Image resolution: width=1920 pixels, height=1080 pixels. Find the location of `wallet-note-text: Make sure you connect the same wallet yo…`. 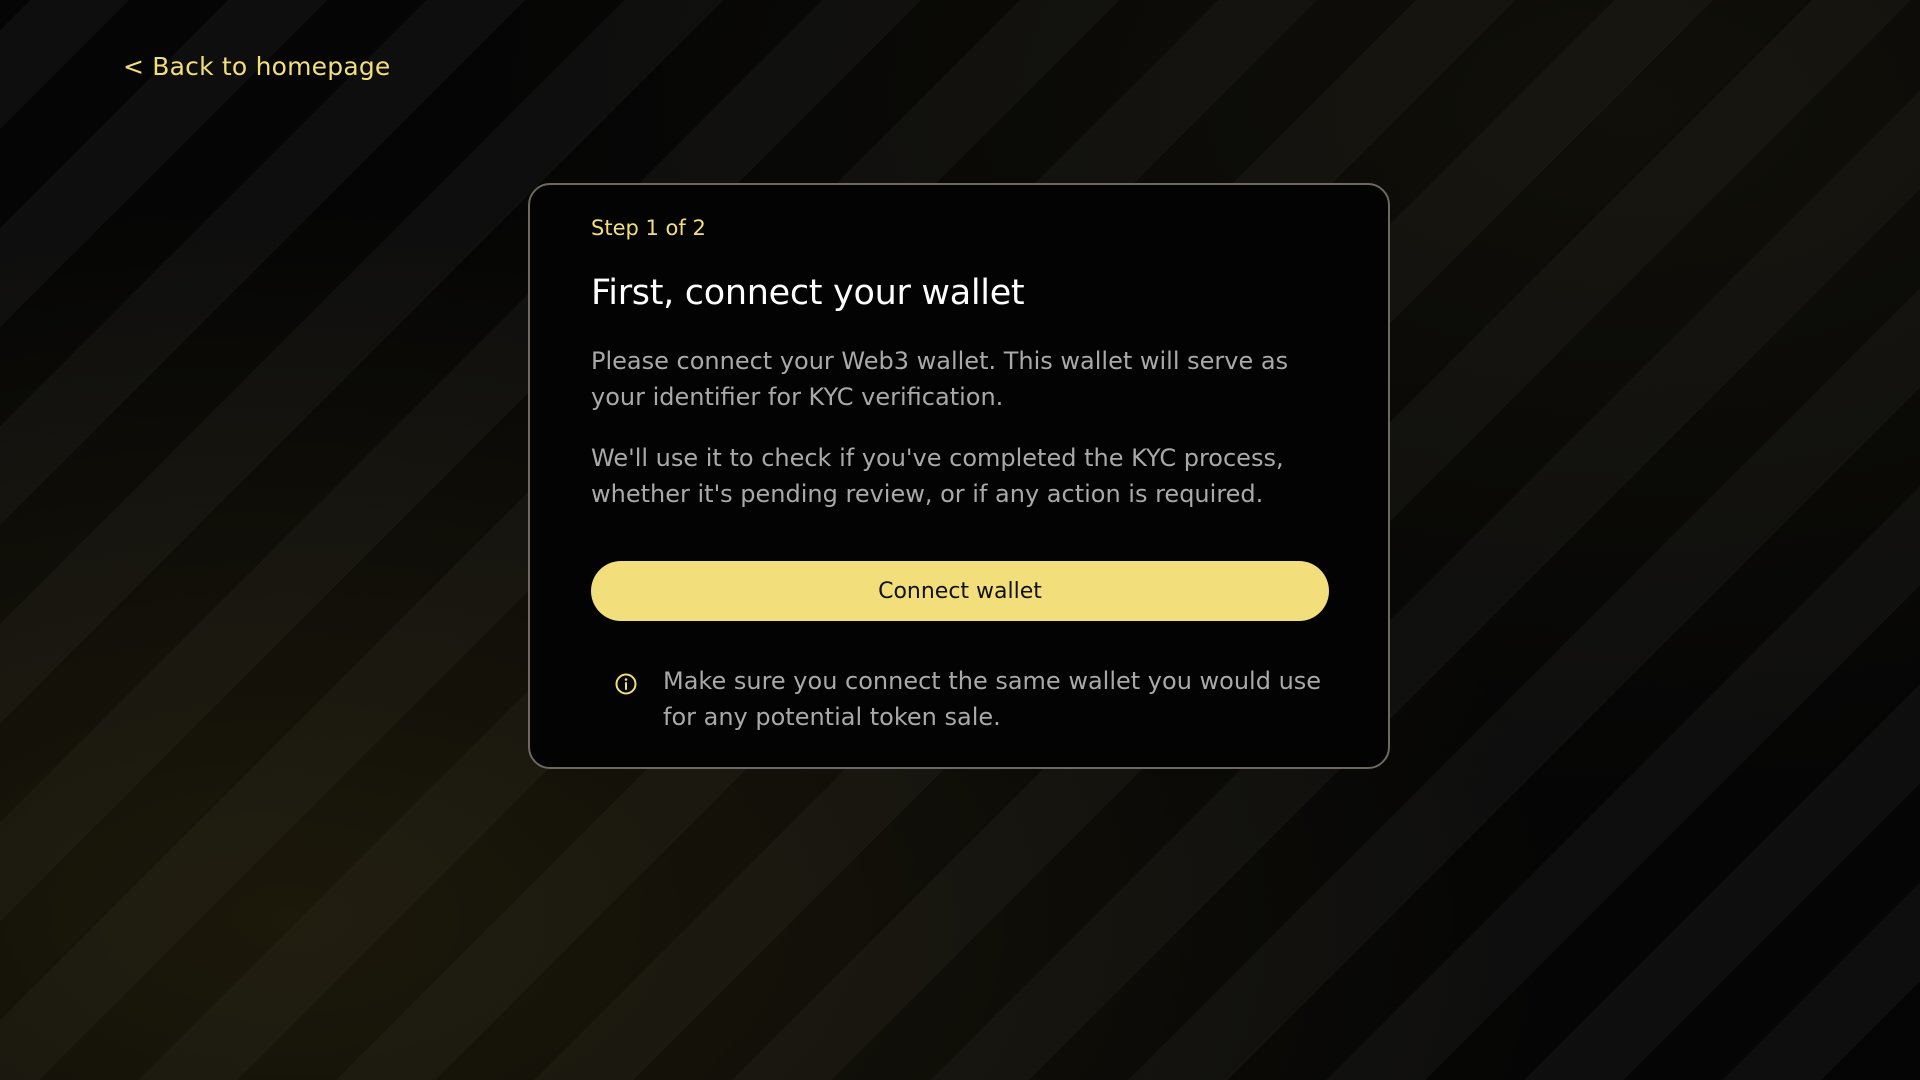

wallet-note-text: Make sure you connect the same wallet yo… is located at coordinates (992, 699).